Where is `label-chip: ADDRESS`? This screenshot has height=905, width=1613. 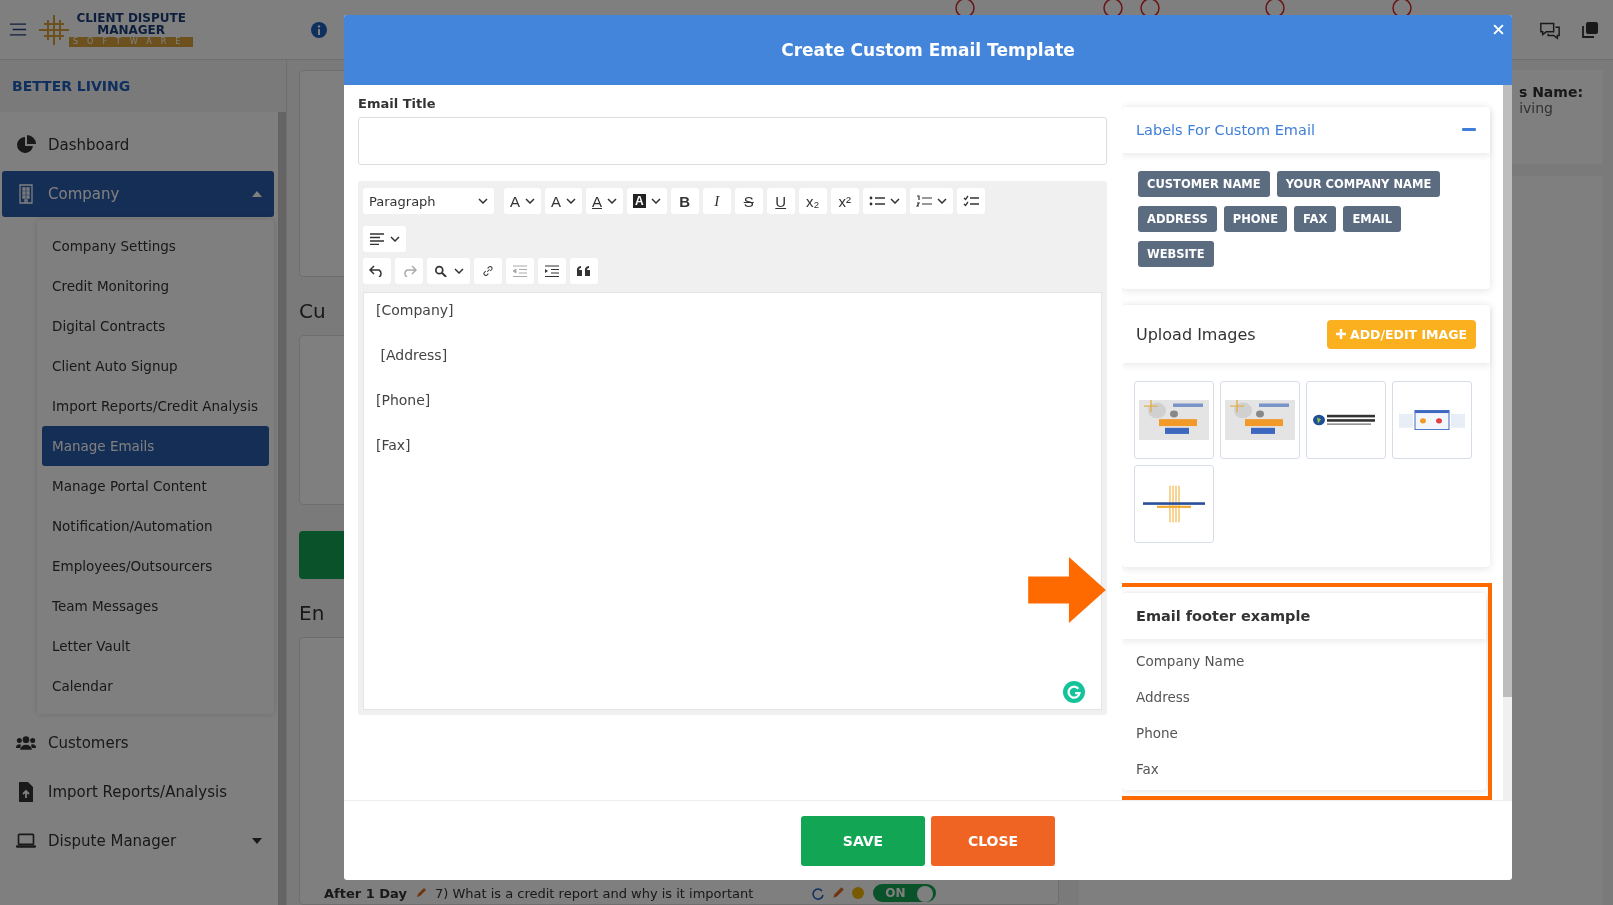
label-chip: ADDRESS is located at coordinates (1177, 219).